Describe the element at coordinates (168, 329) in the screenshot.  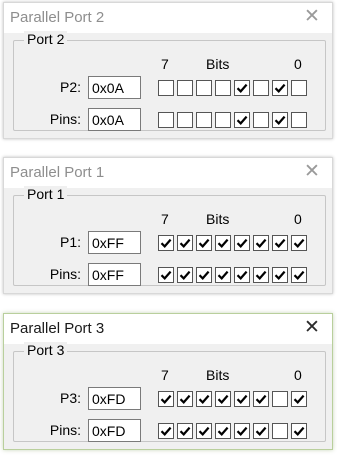
I see `title-bar: Parallel Port 3 ✕` at that location.